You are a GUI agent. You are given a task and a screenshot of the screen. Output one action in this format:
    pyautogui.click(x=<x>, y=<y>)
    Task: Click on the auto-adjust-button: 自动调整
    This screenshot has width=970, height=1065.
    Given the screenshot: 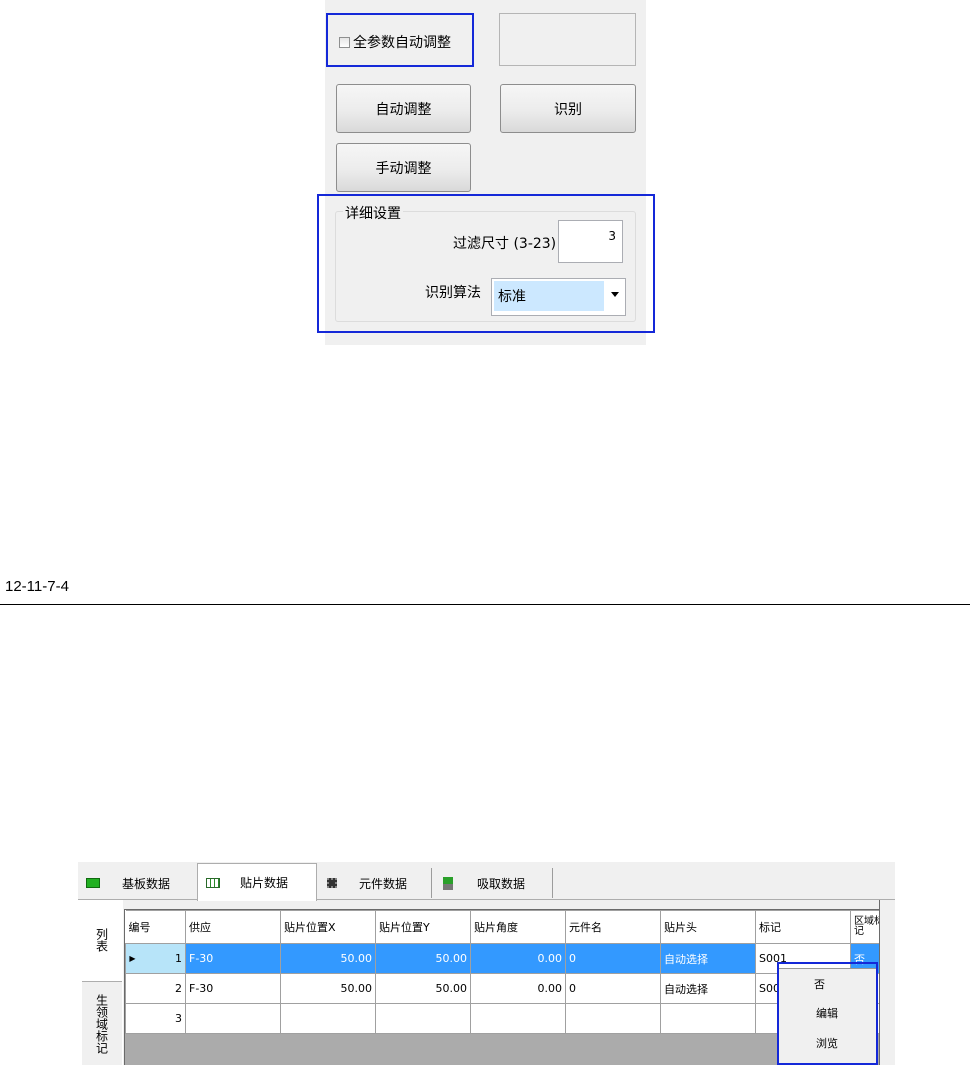 What is the action you would take?
    pyautogui.click(x=403, y=108)
    